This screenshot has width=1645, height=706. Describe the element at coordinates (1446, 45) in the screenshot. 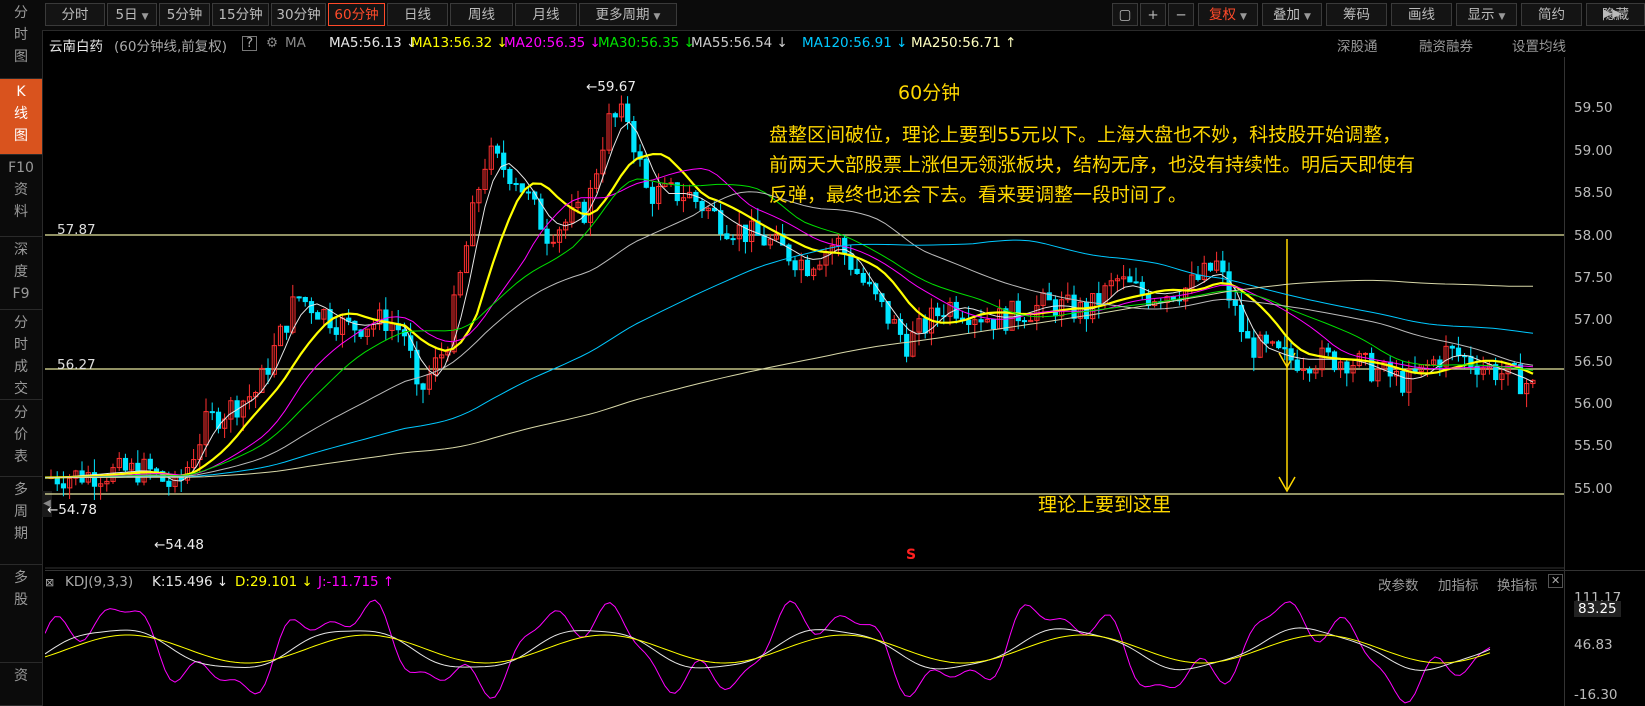

I see `link-rongzi: 融资融券` at that location.